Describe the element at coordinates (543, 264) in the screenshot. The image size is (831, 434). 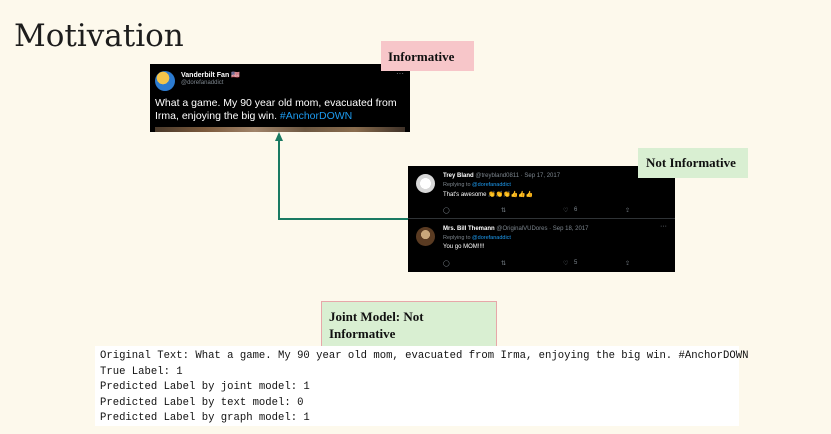
I see `tweet-actions: ◯ ⇅ ♡ 5 ⇪` at that location.